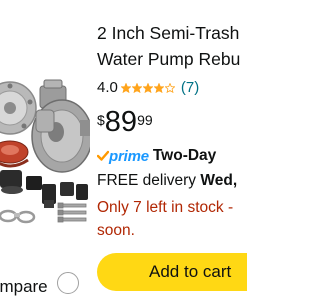  I want to click on compare-control: ompare, so click(45, 274).